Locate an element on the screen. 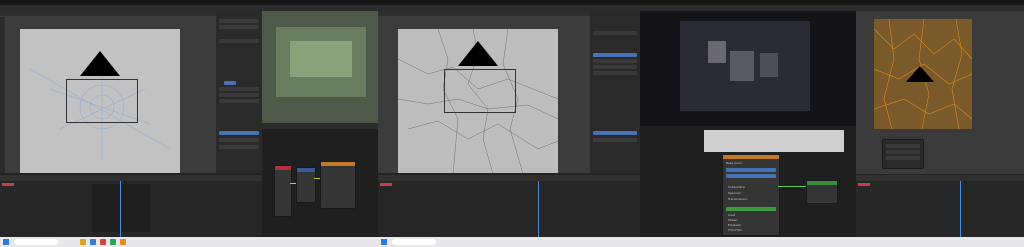 The width and height of the screenshot is (1024, 247). node-editor-header is located at coordinates (320, 126).